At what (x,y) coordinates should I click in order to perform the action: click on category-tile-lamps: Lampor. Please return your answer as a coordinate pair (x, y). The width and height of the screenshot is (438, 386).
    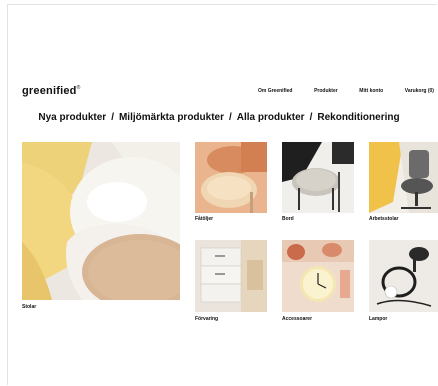
    Looking at the image, I should click on (403, 282).